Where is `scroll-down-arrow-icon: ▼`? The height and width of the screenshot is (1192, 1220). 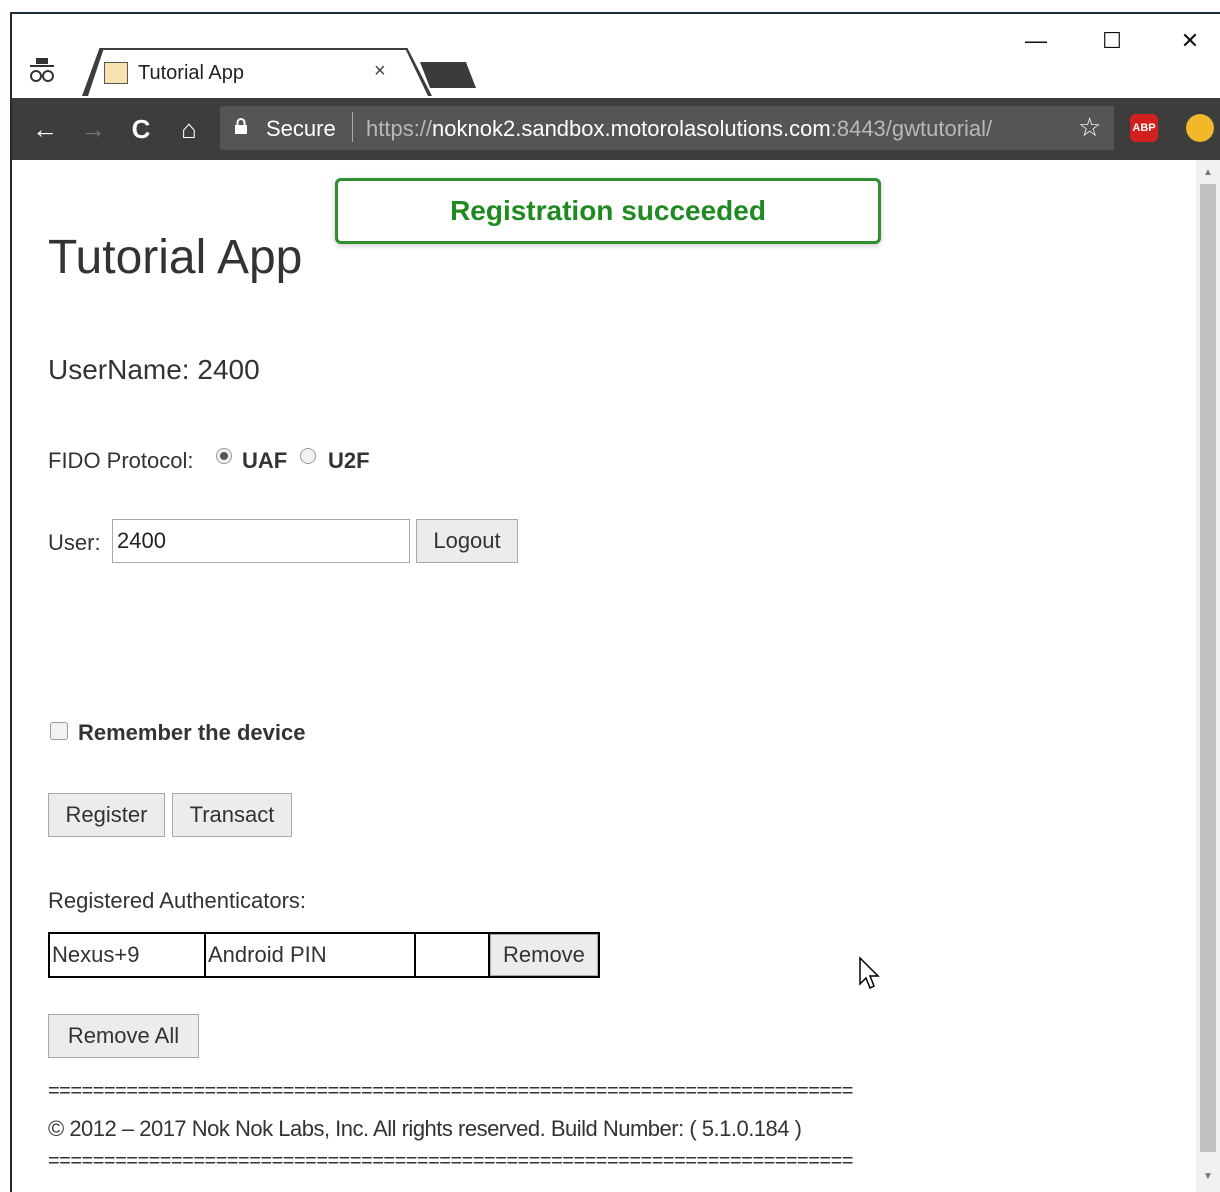
scroll-down-arrow-icon: ▼ is located at coordinates (1208, 1177).